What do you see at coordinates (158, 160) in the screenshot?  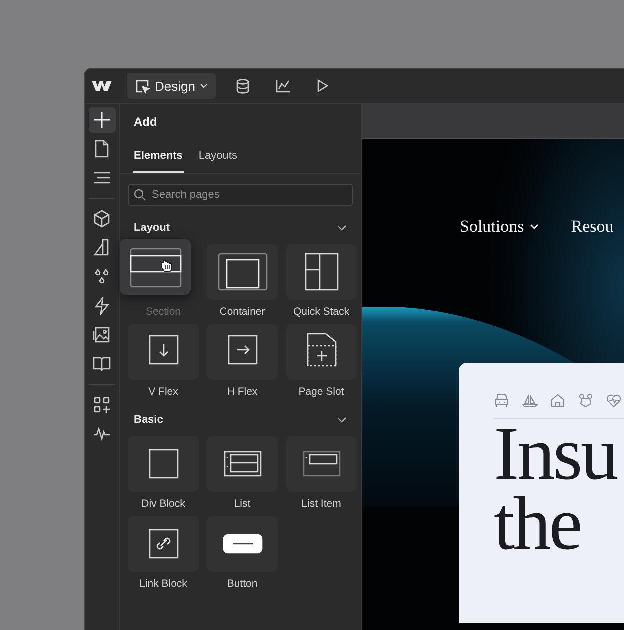 I see `panel-tab: Elements` at bounding box center [158, 160].